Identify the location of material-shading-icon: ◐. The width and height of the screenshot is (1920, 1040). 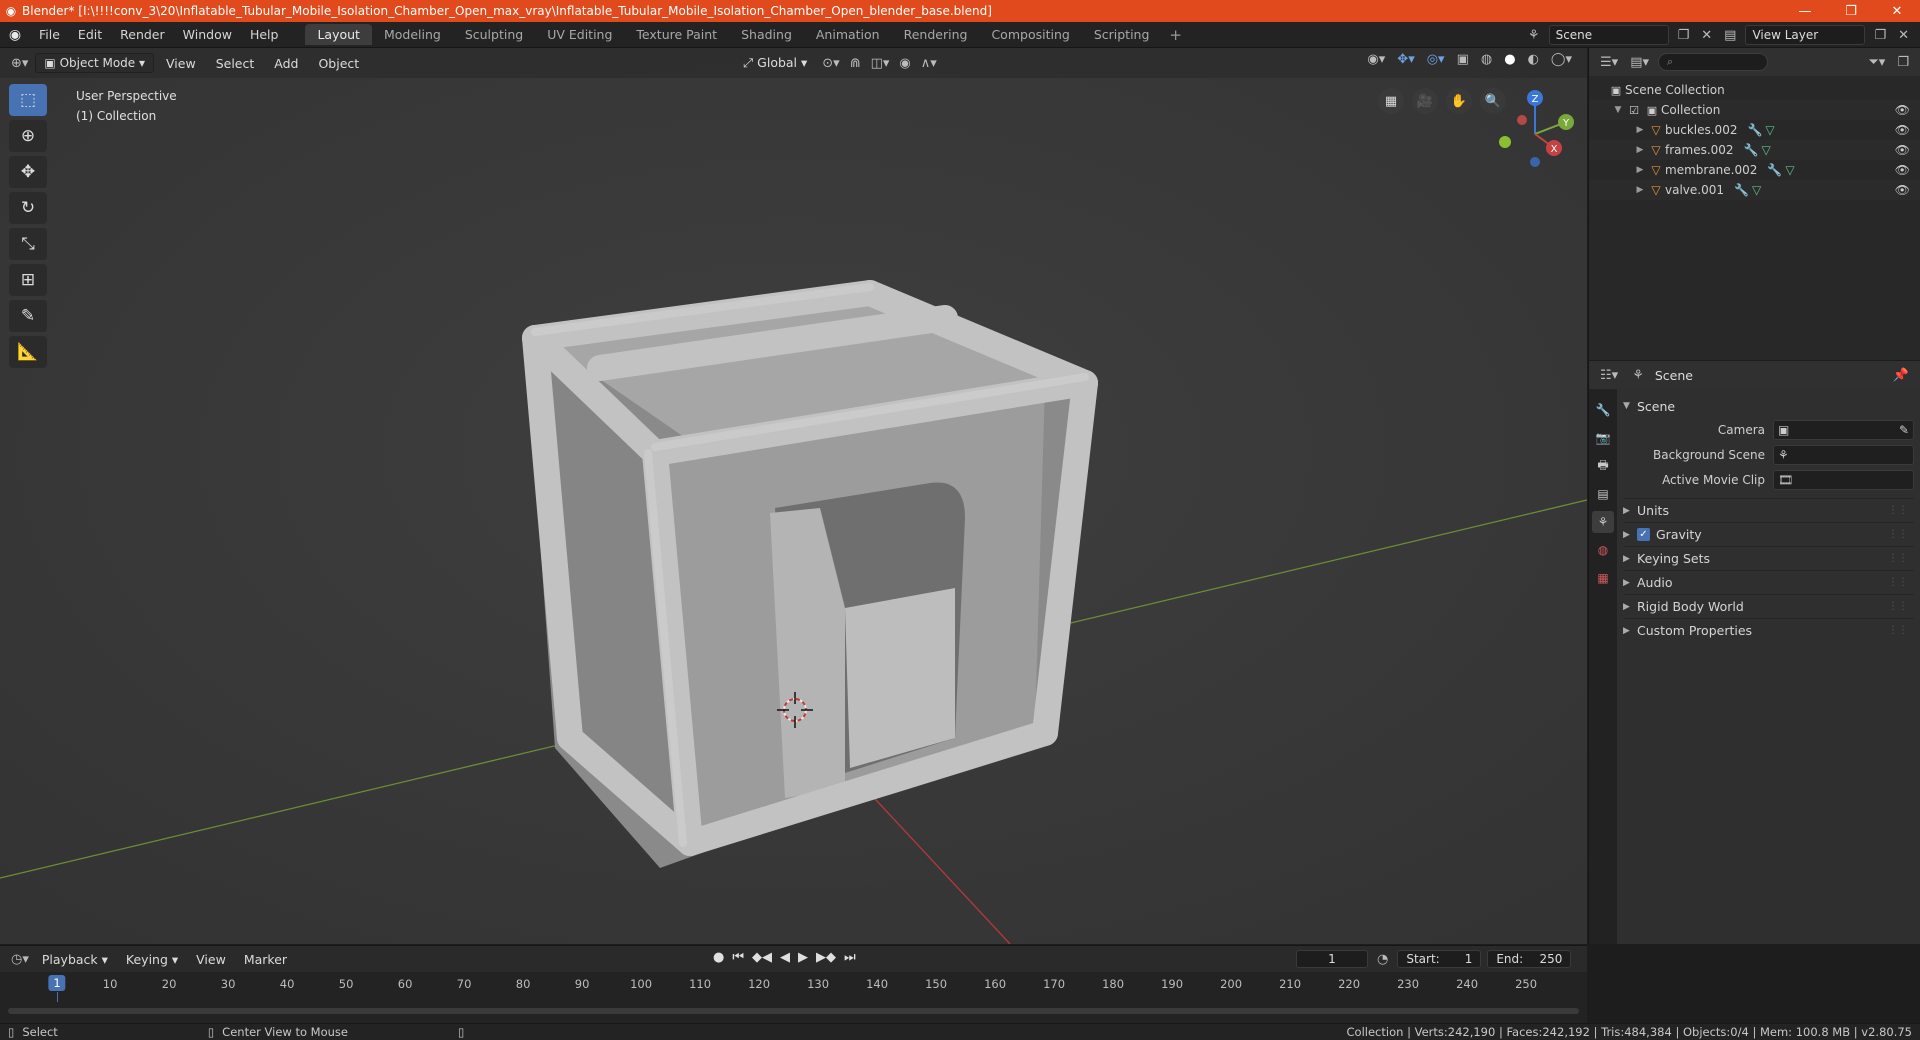
(1533, 59).